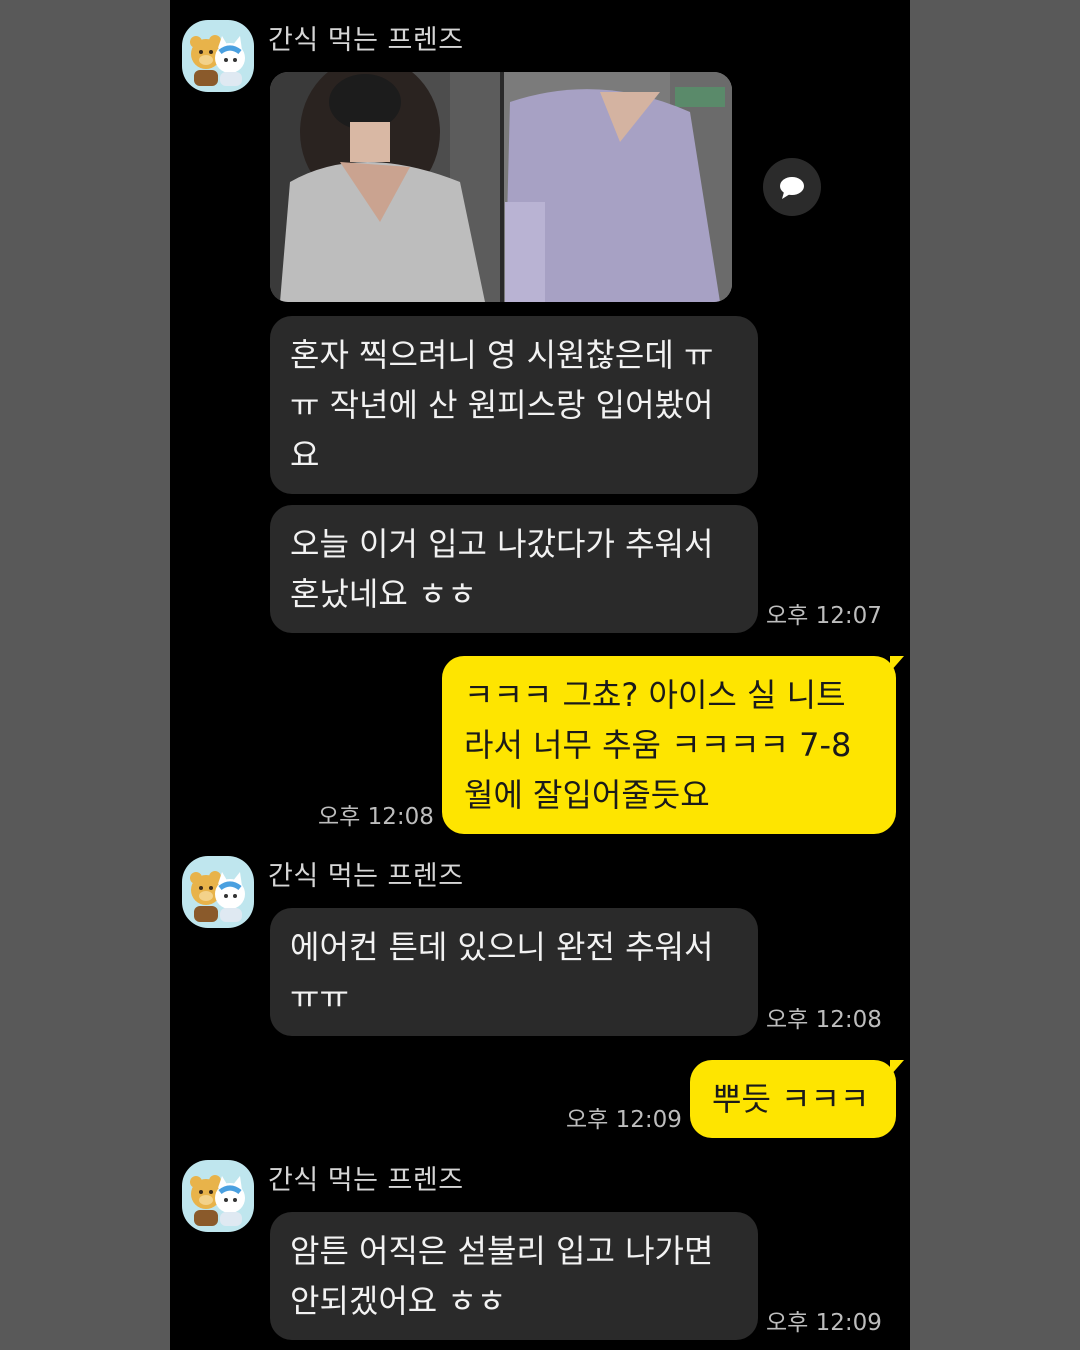  What do you see at coordinates (502, 569) in the screenshot?
I see `message-text: 오늘 이거 입고 나갔다가 추워서 혼났네요 ㅎㅎ` at bounding box center [502, 569].